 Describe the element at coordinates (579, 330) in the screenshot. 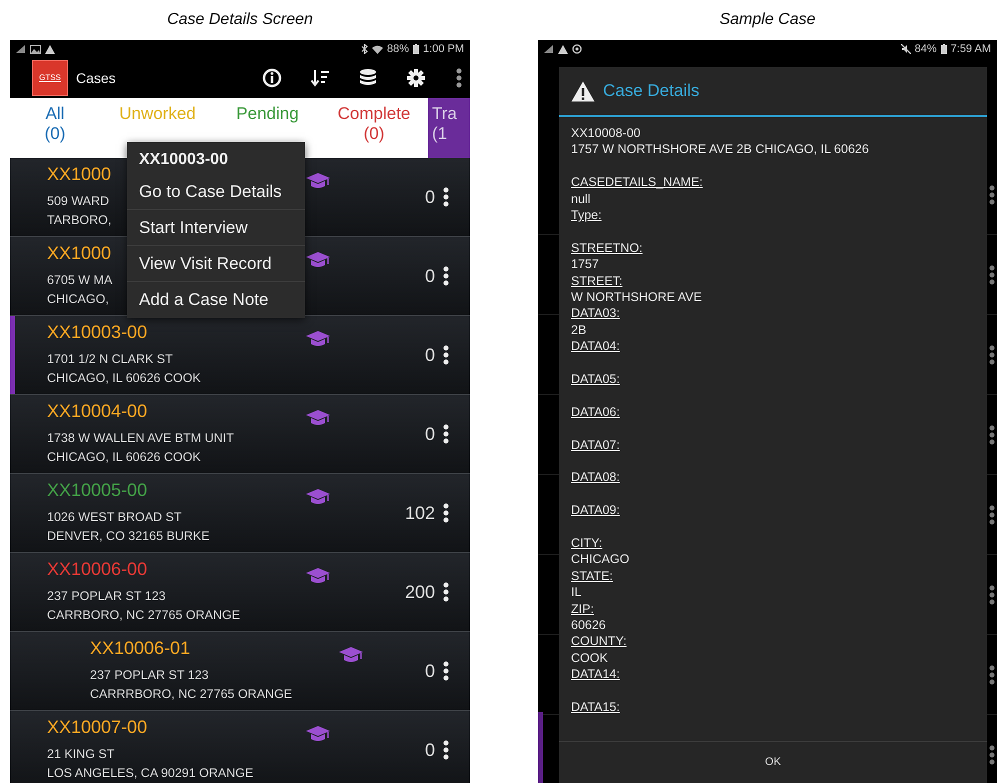

I see `field-value: 2B` at that location.